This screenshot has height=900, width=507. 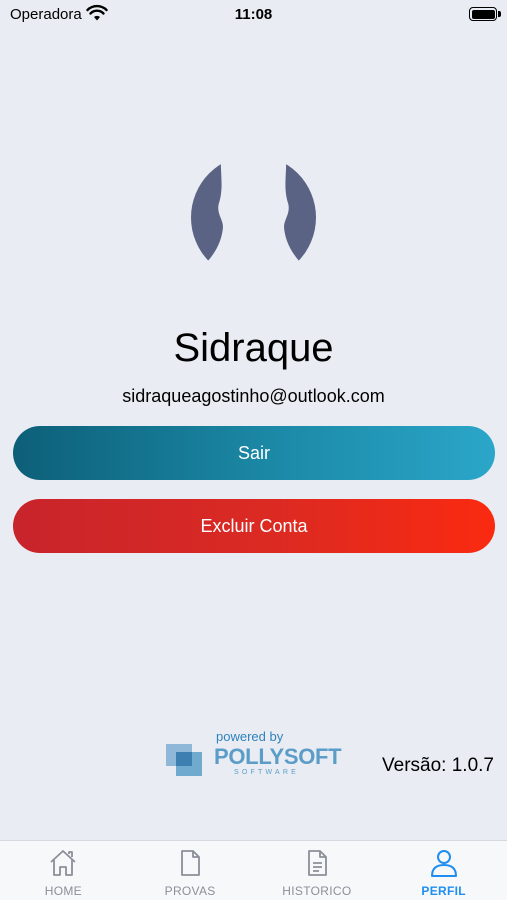 What do you see at coordinates (63, 863) in the screenshot?
I see `home-icon` at bounding box center [63, 863].